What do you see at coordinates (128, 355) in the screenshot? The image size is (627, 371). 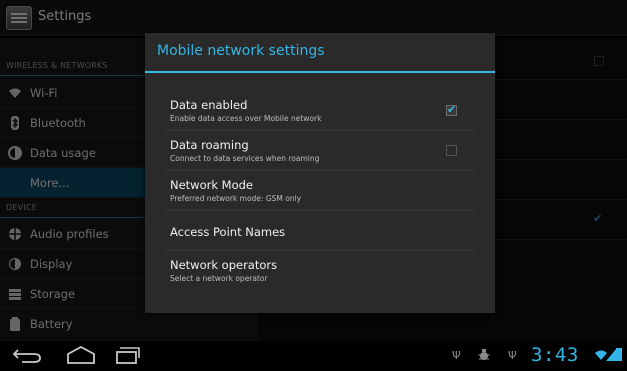 I see `recents-icon` at bounding box center [128, 355].